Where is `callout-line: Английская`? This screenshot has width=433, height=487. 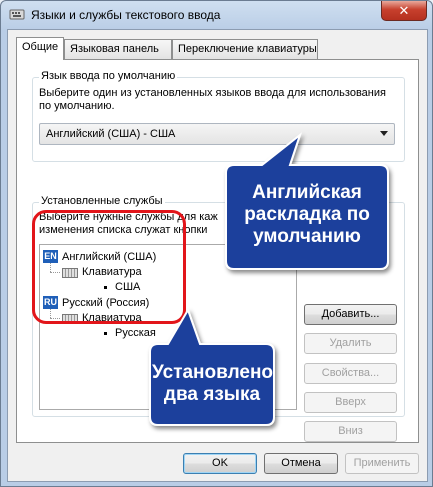 callout-line: Английская is located at coordinates (307, 192).